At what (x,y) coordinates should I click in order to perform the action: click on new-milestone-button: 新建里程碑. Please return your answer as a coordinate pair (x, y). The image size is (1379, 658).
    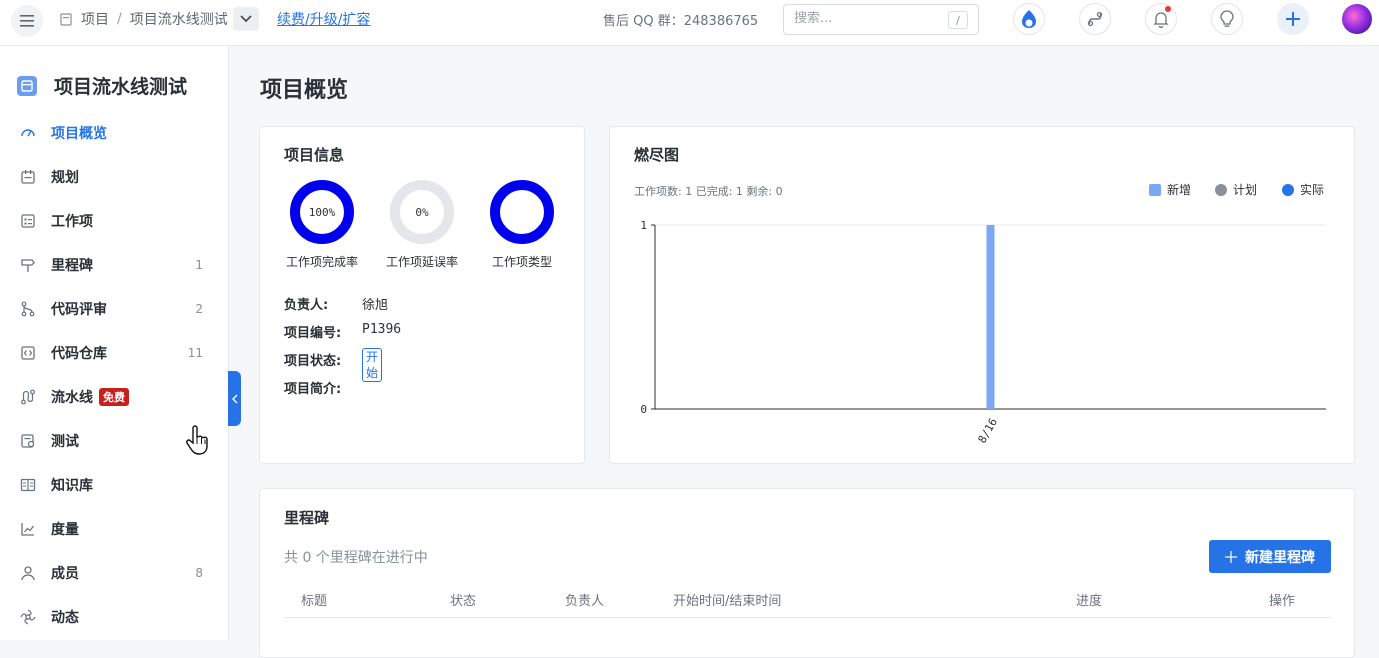
    Looking at the image, I should click on (1270, 556).